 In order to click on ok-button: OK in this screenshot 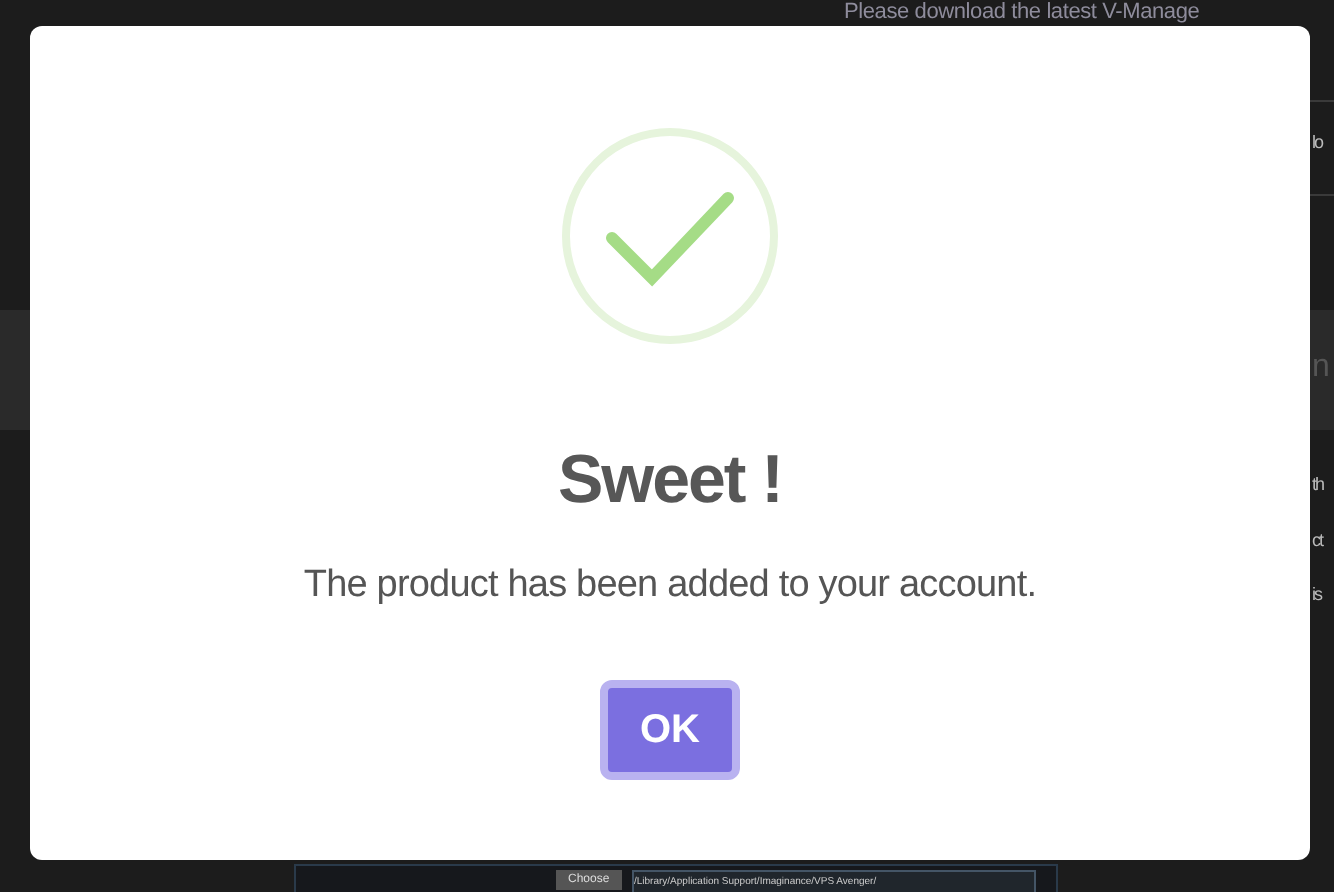, I will do `click(670, 730)`.